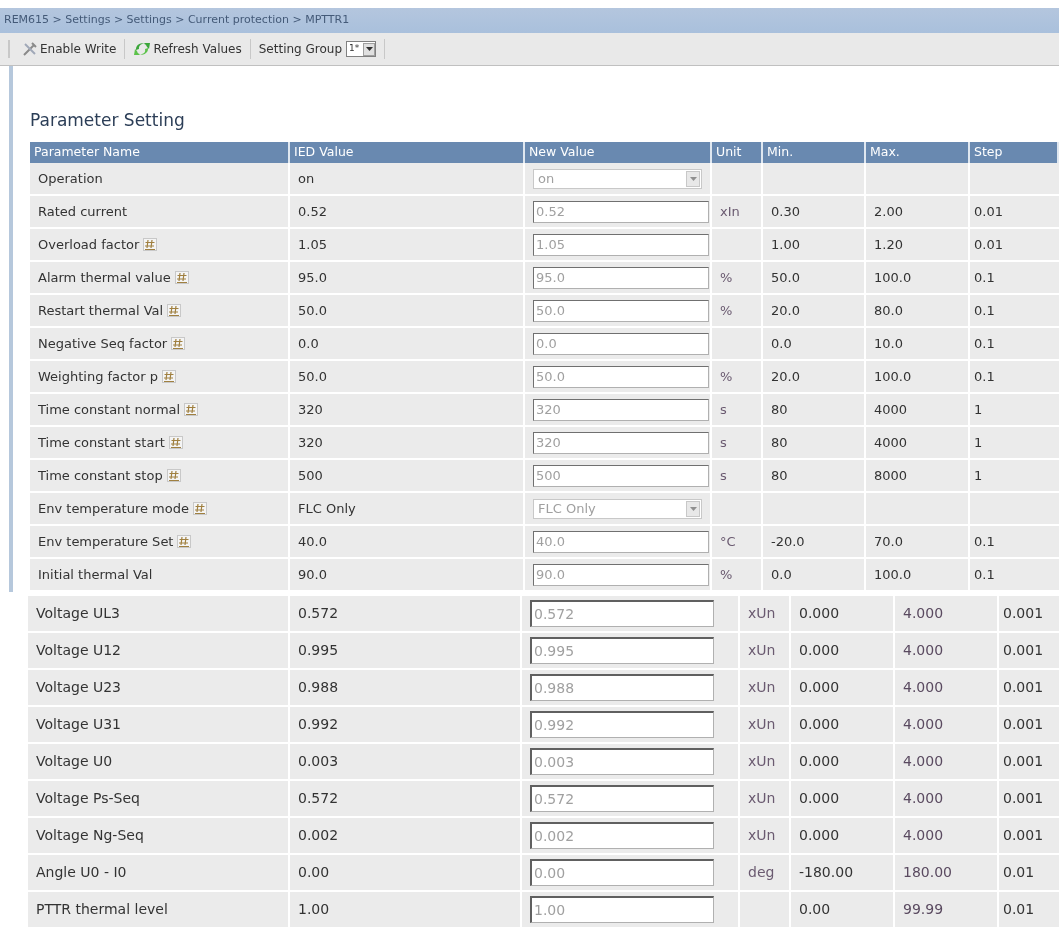 The height and width of the screenshot is (930, 1059). What do you see at coordinates (312, 277) in the screenshot?
I see `ied-value: 95.0` at bounding box center [312, 277].